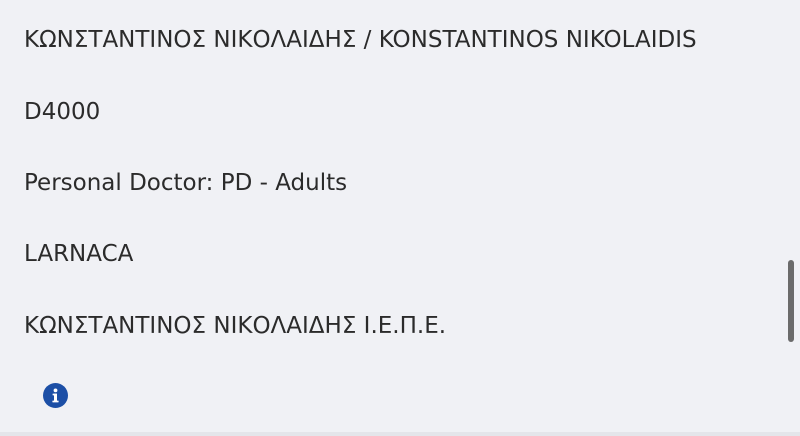 Image resolution: width=800 pixels, height=436 pixels. I want to click on scrollbar-thumb, so click(791, 301).